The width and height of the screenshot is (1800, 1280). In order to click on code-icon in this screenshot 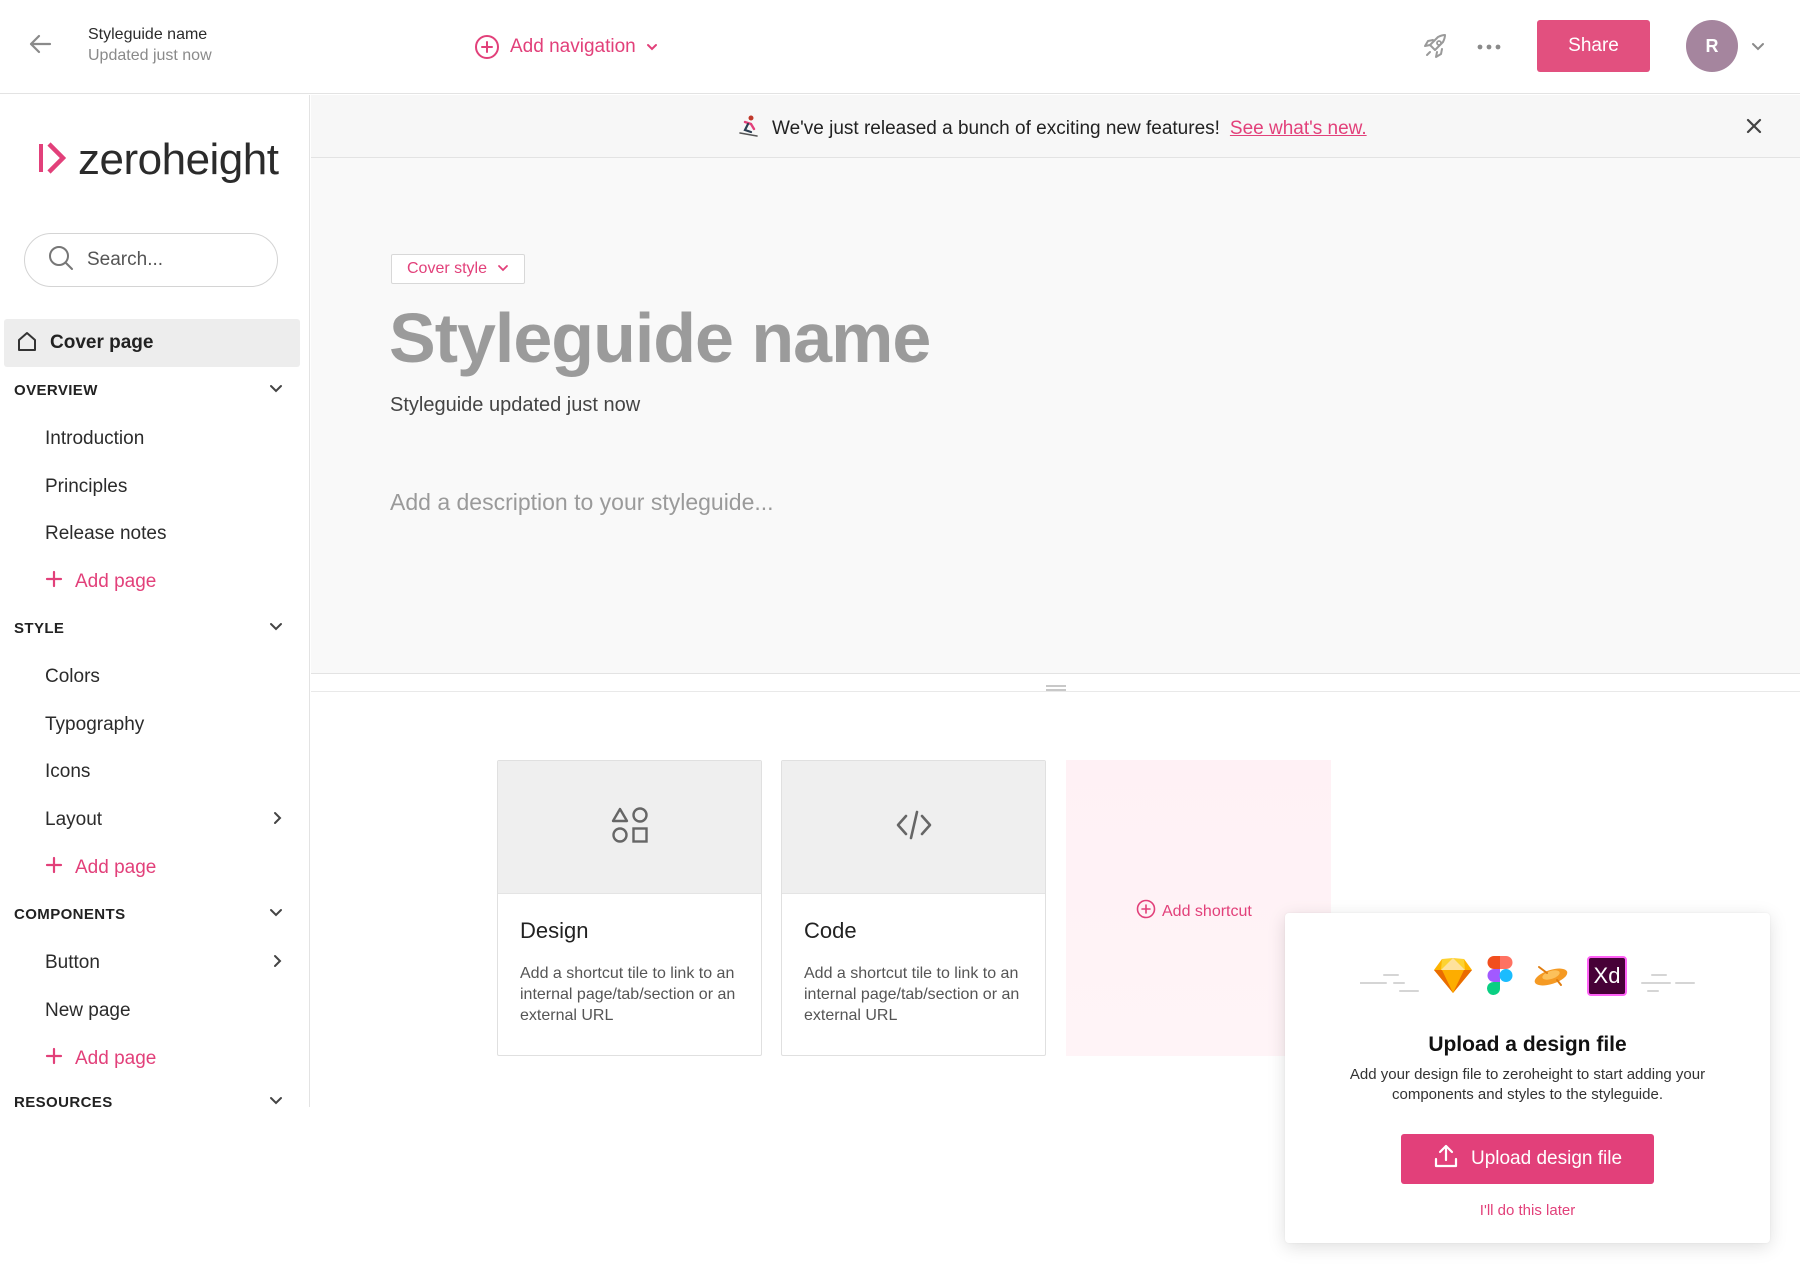, I will do `click(914, 827)`.